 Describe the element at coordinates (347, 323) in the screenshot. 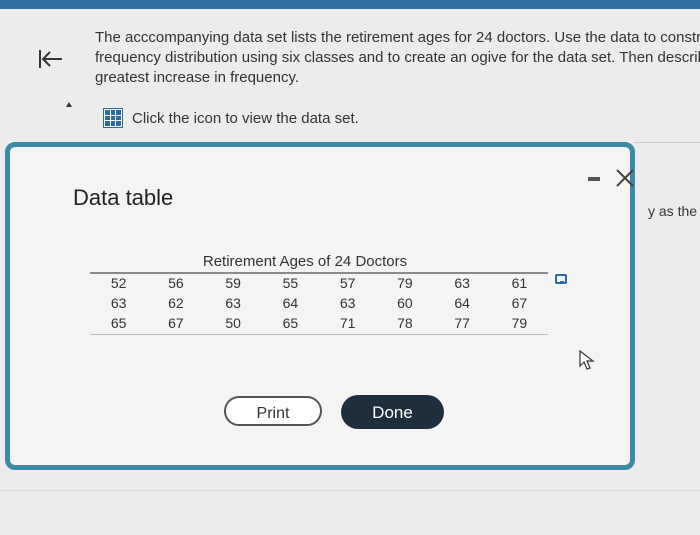

I see `table-cell: 71` at that location.